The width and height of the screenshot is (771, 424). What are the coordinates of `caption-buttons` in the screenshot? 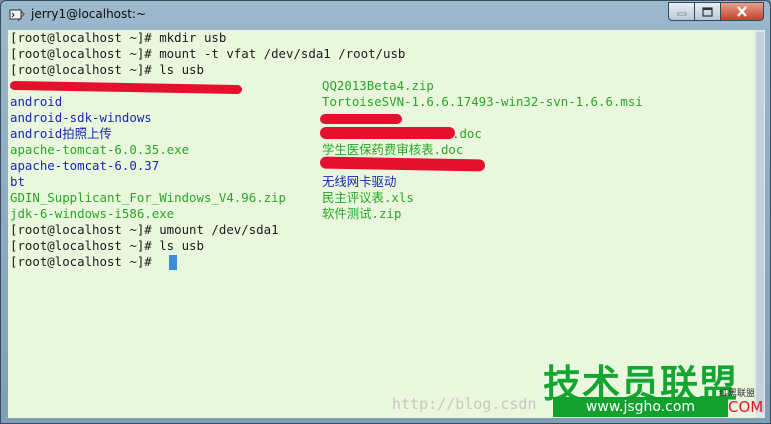 It's located at (716, 12).